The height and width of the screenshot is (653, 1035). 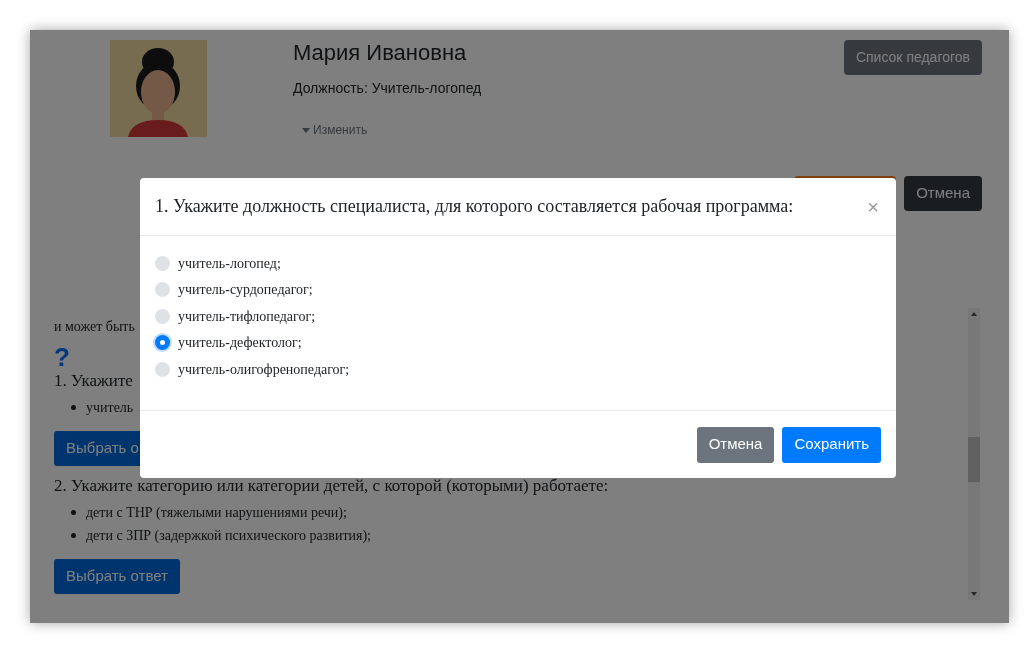 I want to click on radio-option: учитель-олигофренопедагог;, so click(x=252, y=369).